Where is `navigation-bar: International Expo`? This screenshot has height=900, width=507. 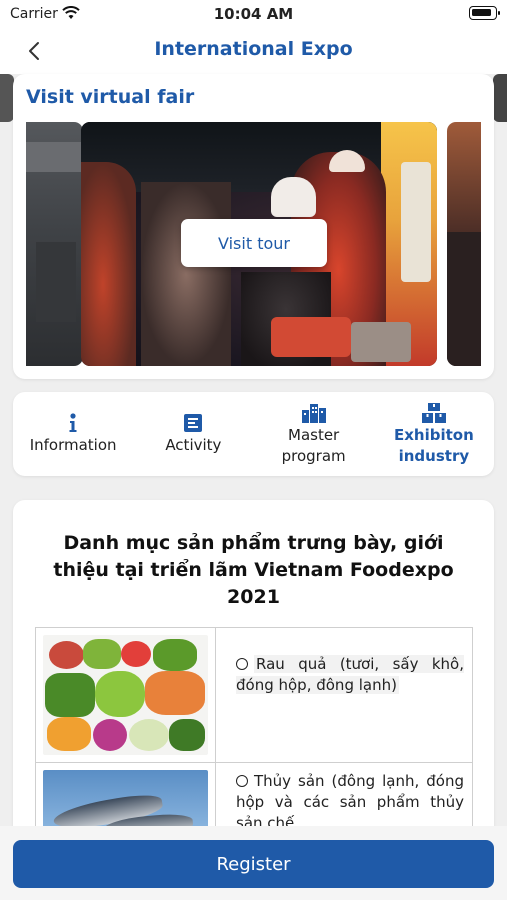 navigation-bar: International Expo is located at coordinates (253, 51).